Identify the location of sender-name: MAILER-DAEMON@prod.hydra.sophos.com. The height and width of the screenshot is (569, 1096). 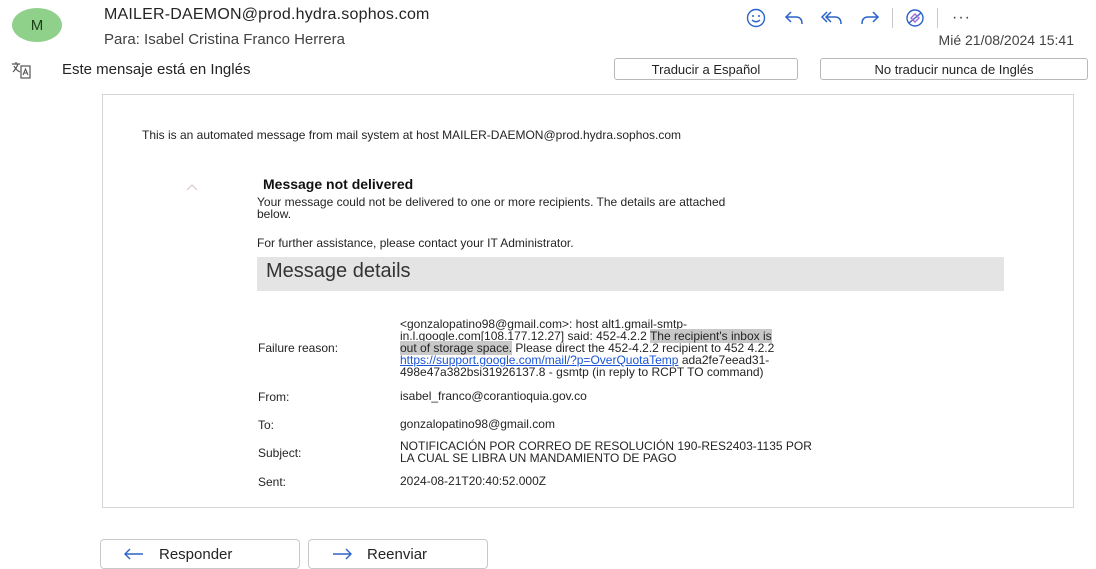
(267, 15).